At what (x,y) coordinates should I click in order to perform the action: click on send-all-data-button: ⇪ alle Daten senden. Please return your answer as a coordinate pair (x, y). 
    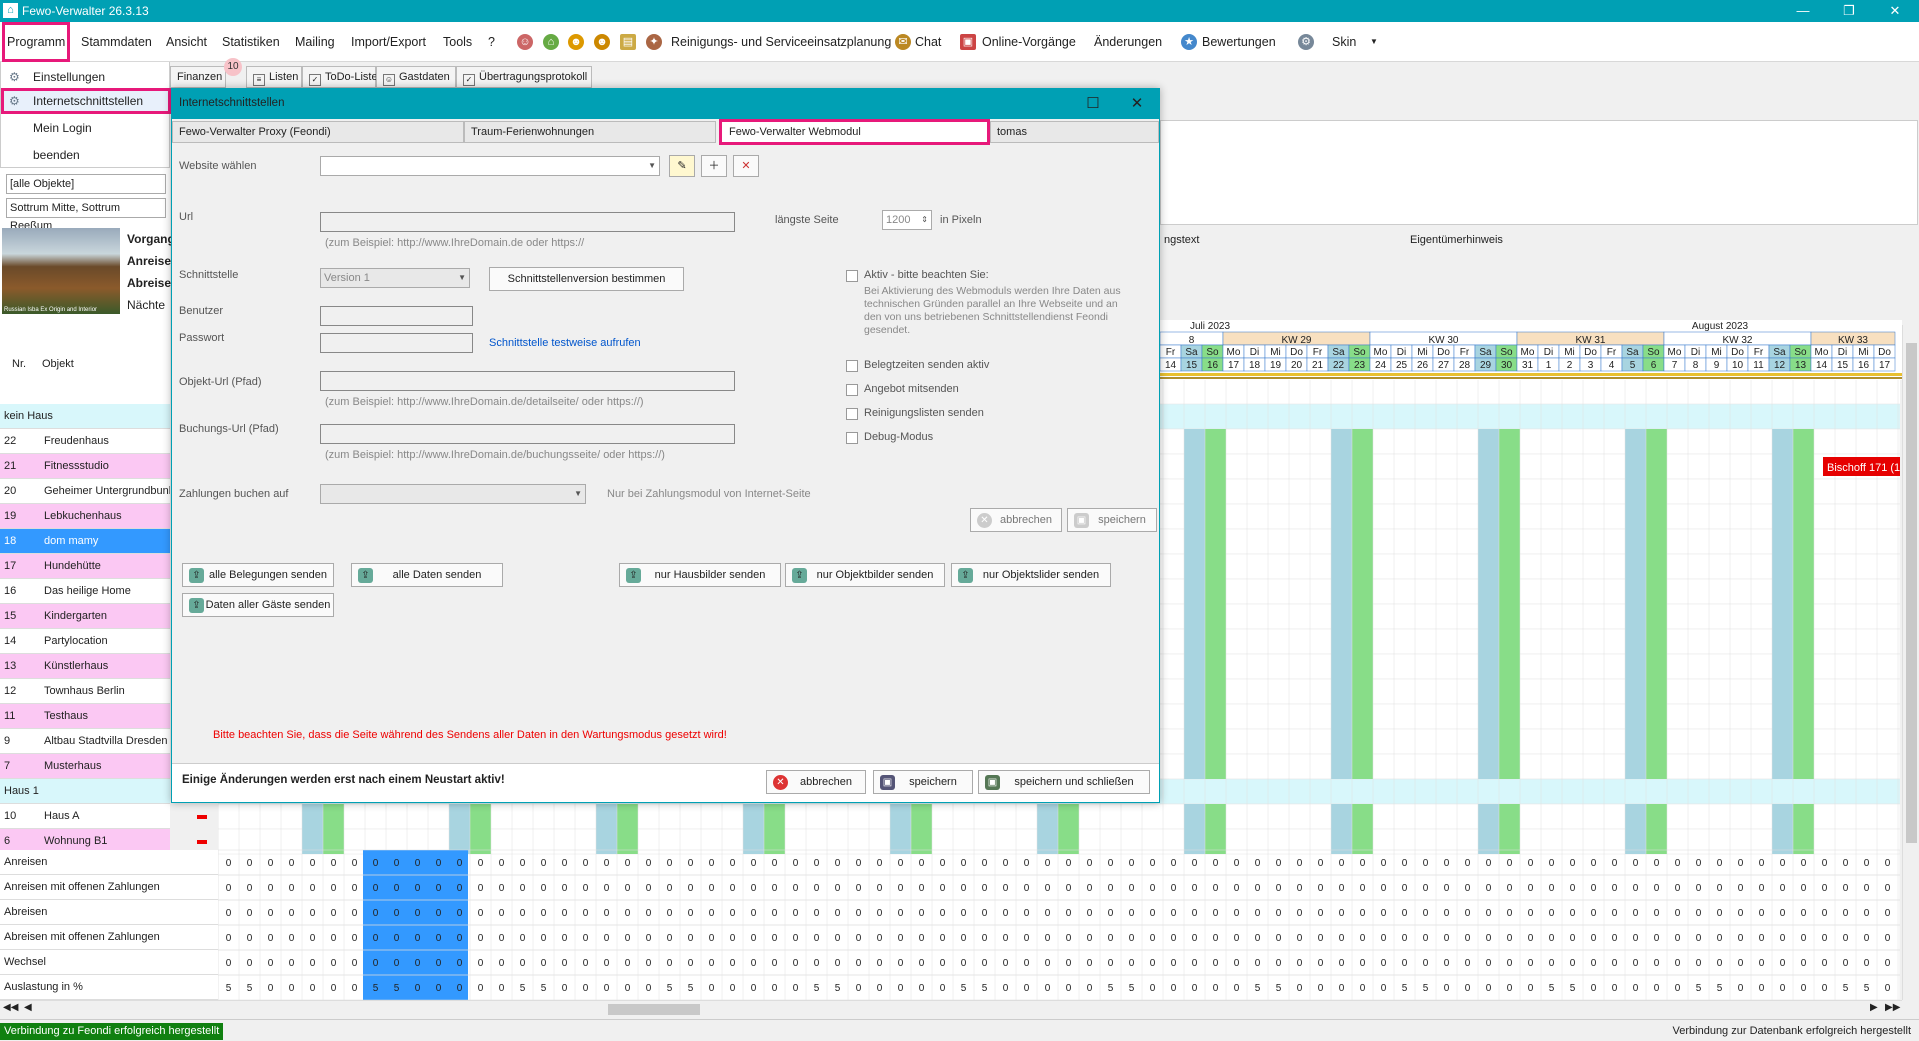
    Looking at the image, I should click on (427, 575).